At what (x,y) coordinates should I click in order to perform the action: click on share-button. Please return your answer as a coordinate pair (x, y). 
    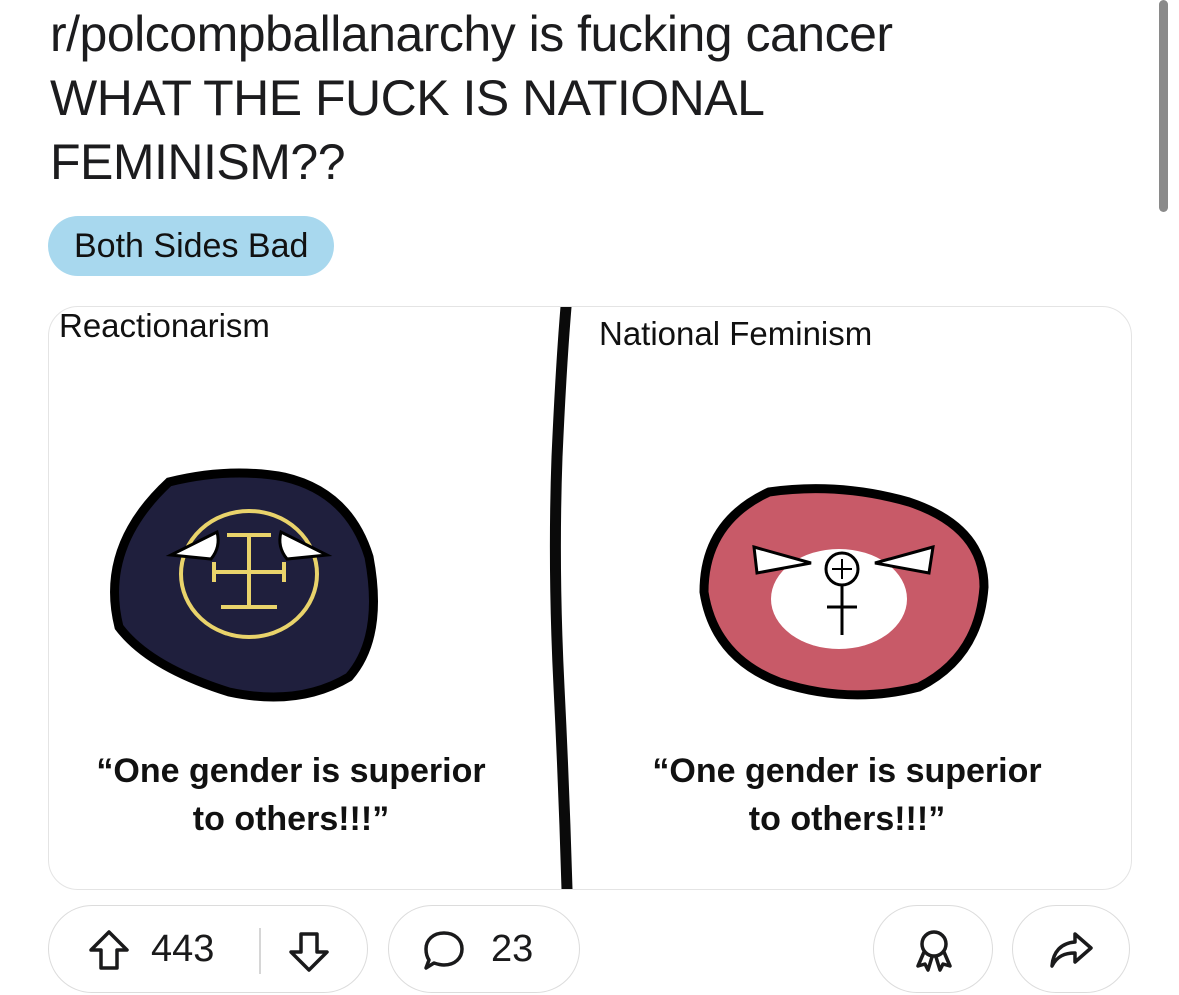
    Looking at the image, I should click on (1071, 949).